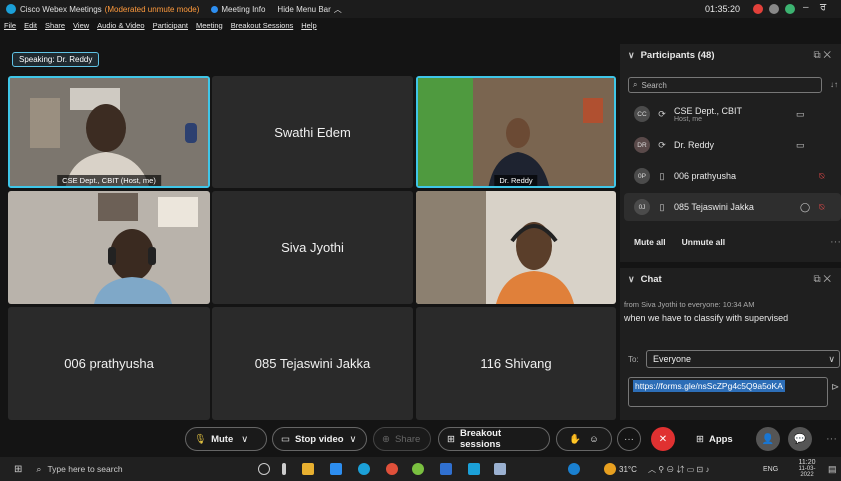  Describe the element at coordinates (226, 439) in the screenshot. I see `mute-button: 🎙 Mute ∨` at that location.